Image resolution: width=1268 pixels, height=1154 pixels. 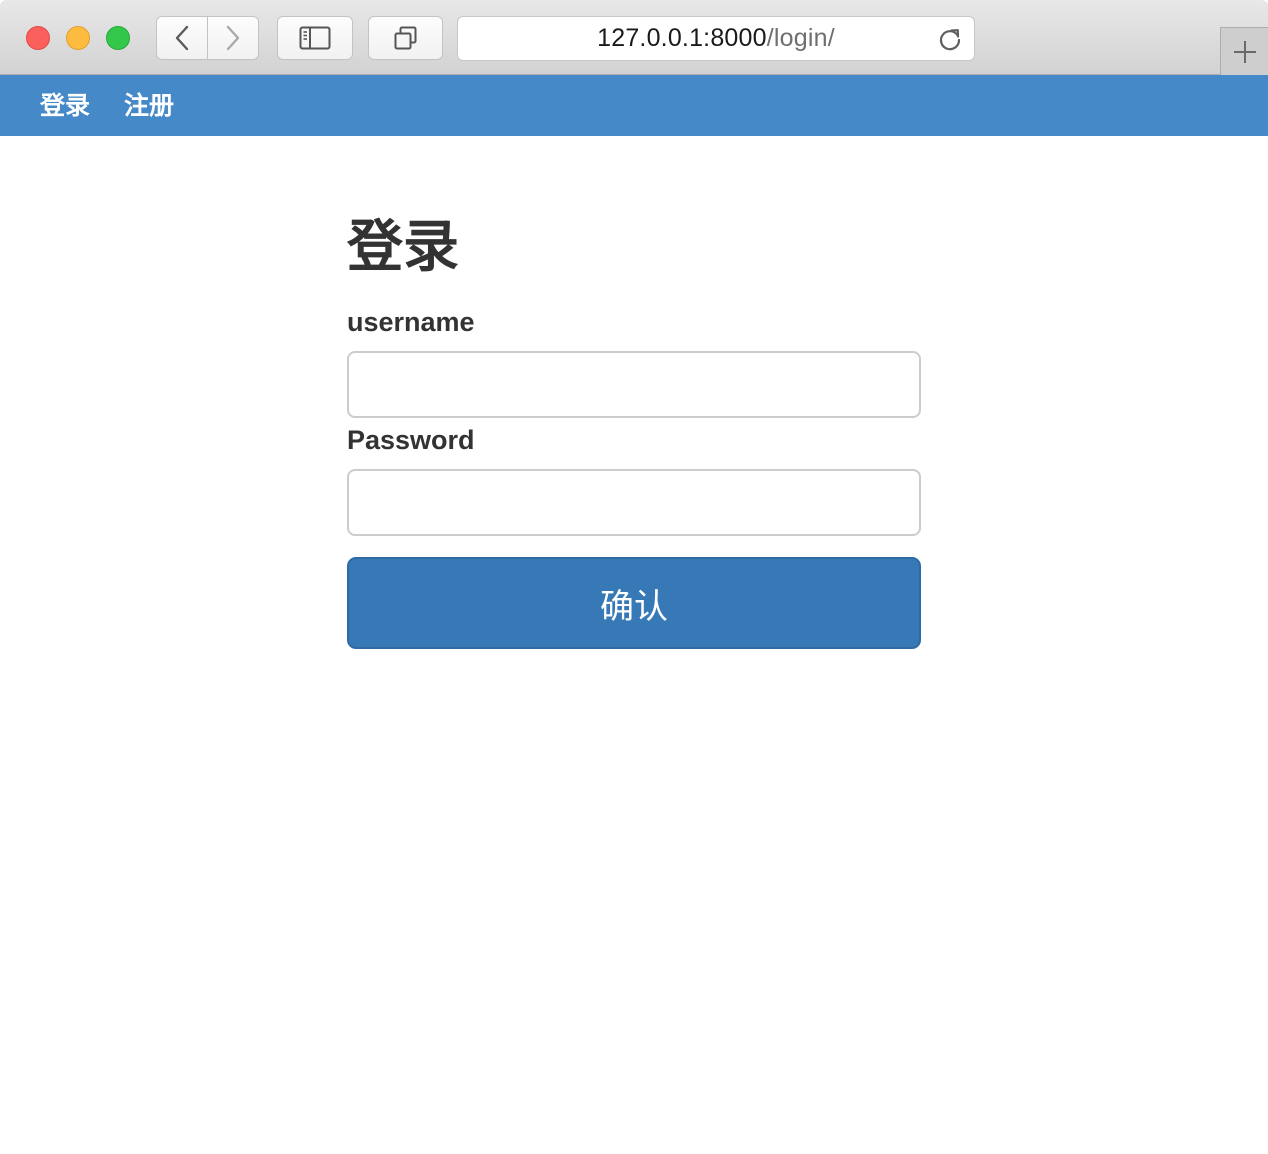 What do you see at coordinates (78, 38) in the screenshot?
I see `minimize-window-button` at bounding box center [78, 38].